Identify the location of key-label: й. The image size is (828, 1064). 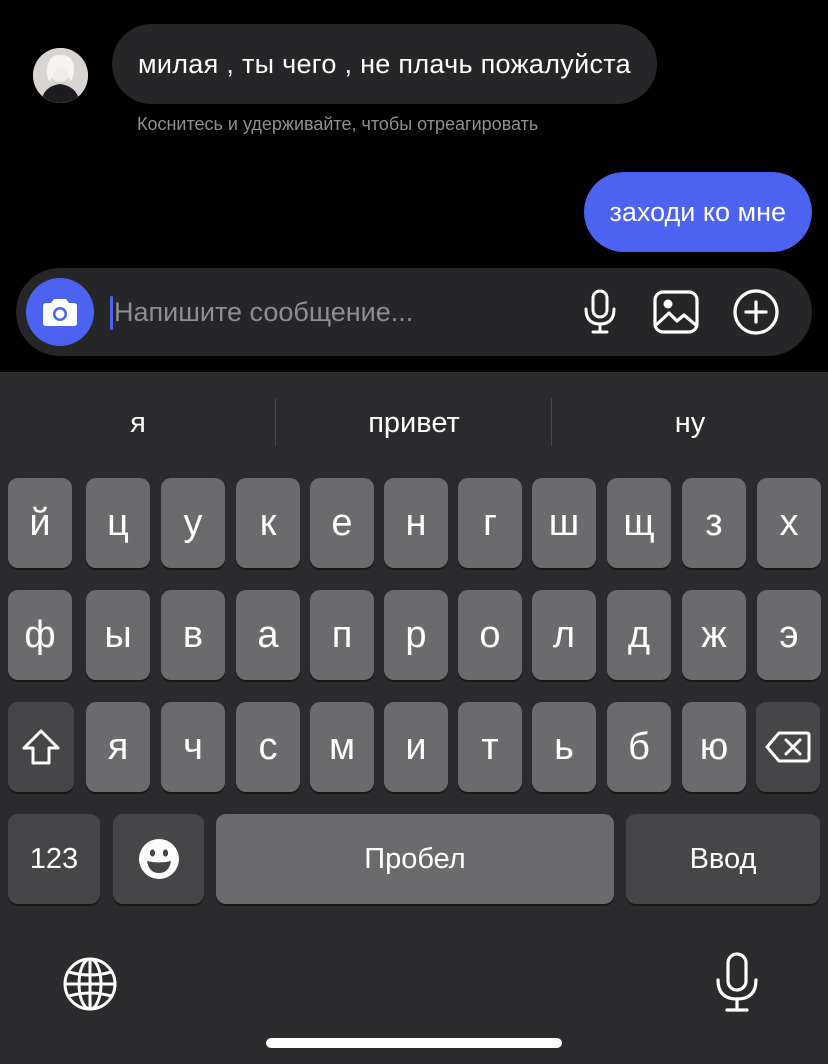
(40, 523).